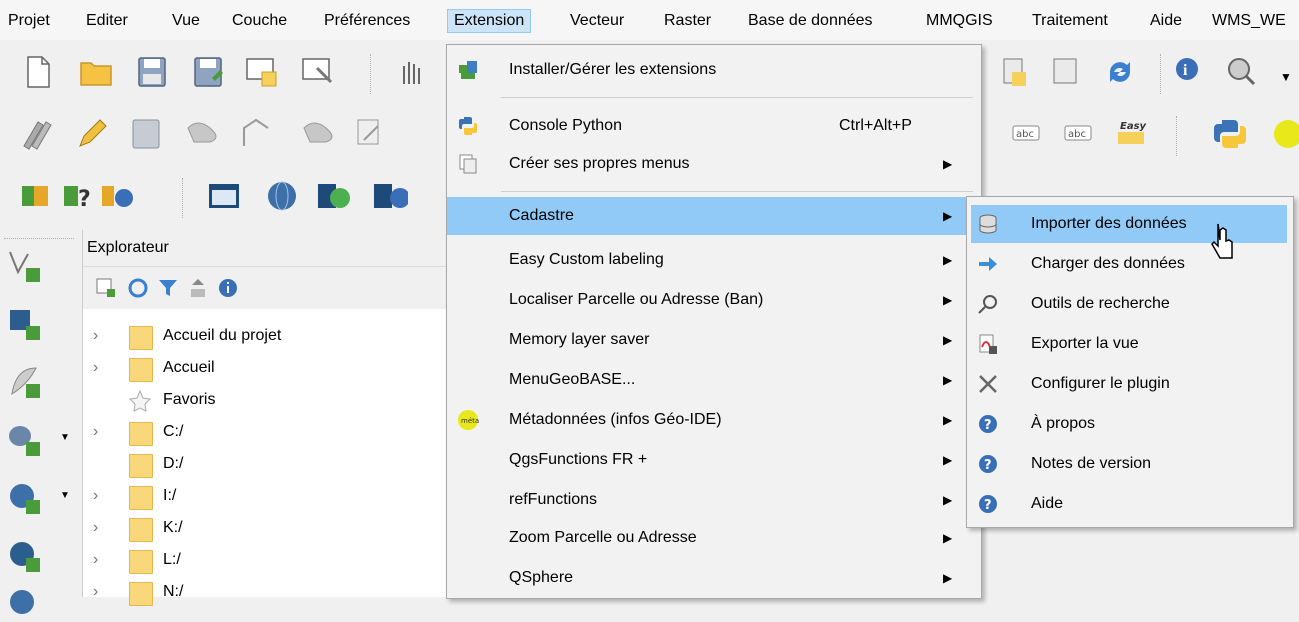  I want to click on pan-map-icon, so click(410, 72).